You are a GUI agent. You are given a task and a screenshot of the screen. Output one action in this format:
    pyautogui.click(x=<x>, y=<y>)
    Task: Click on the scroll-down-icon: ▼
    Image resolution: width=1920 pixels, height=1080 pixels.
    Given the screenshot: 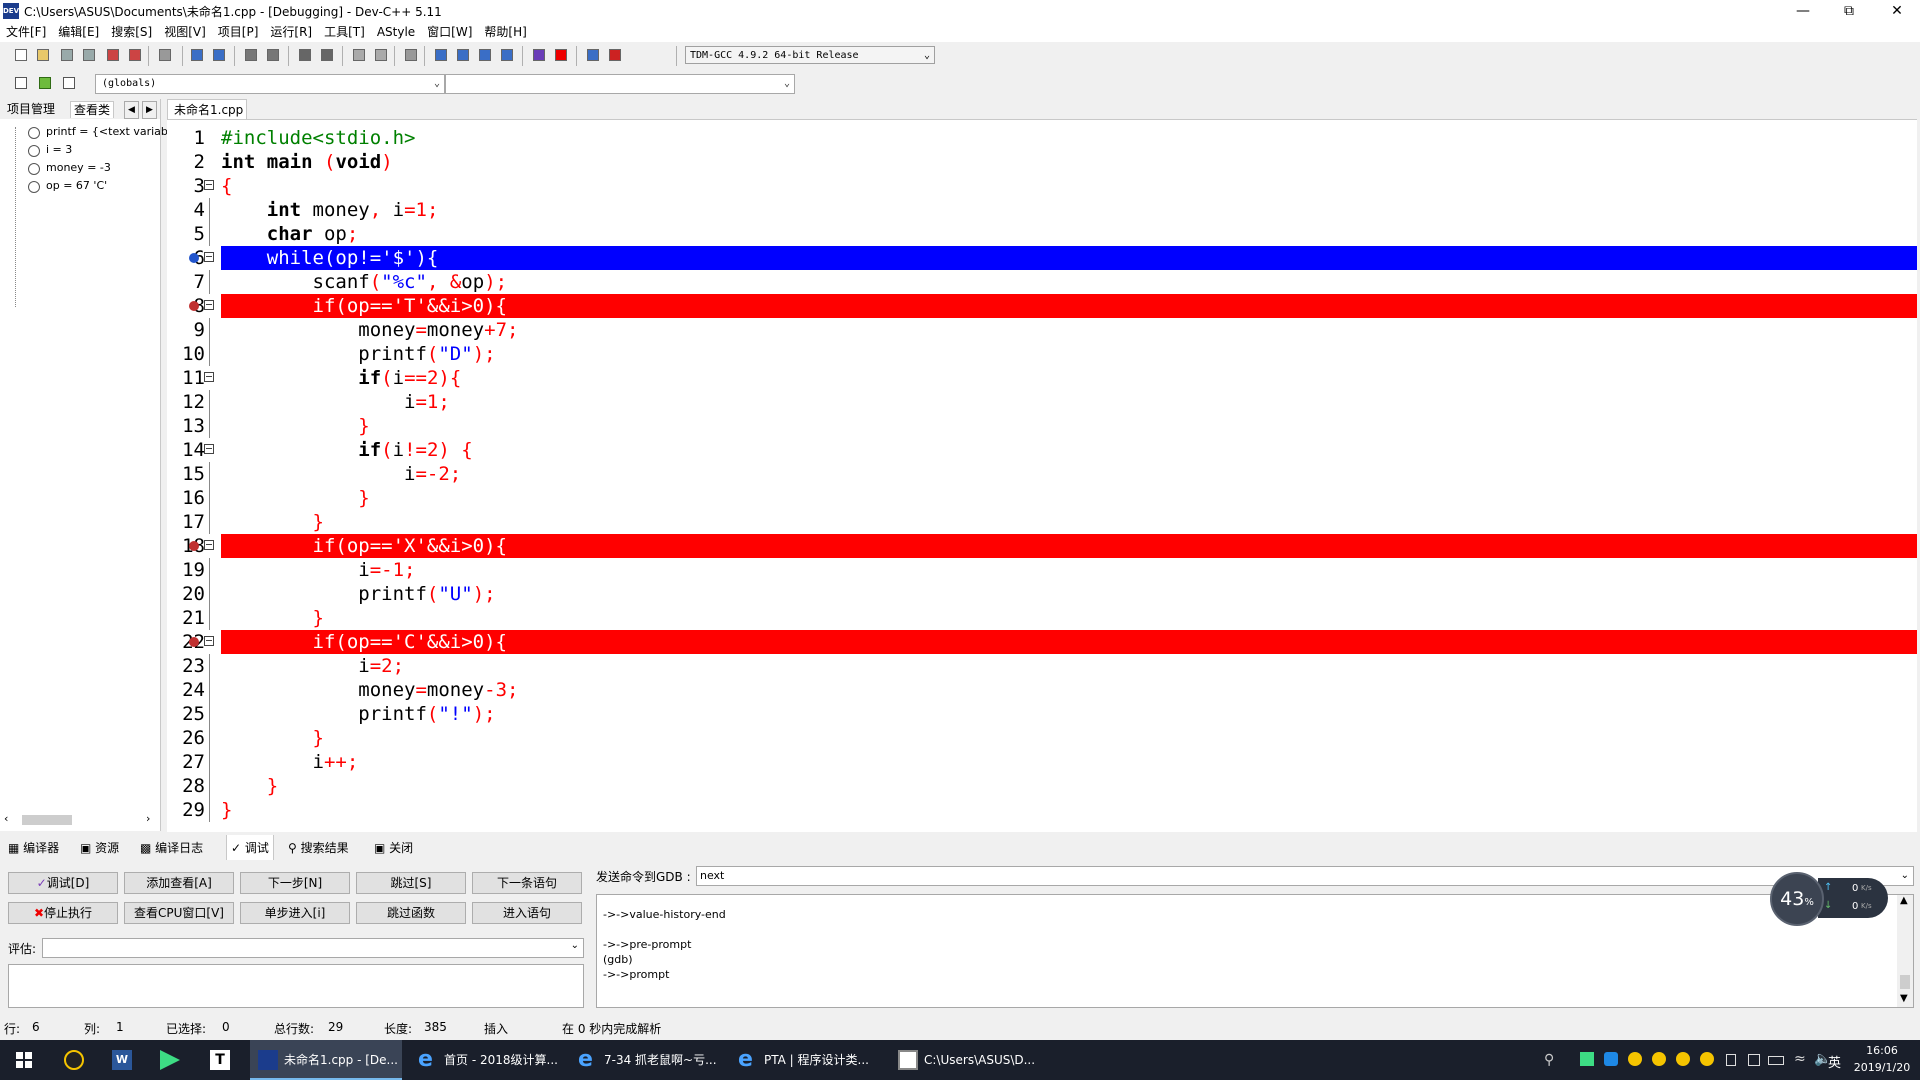 What is the action you would take?
    pyautogui.click(x=1904, y=998)
    